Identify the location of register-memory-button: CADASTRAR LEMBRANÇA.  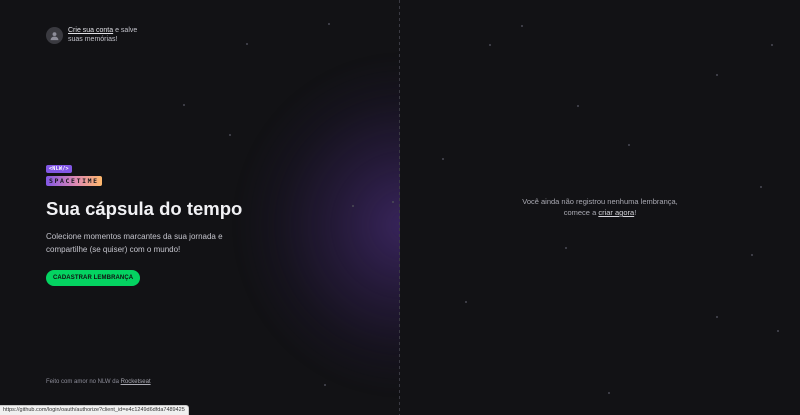
(93, 278).